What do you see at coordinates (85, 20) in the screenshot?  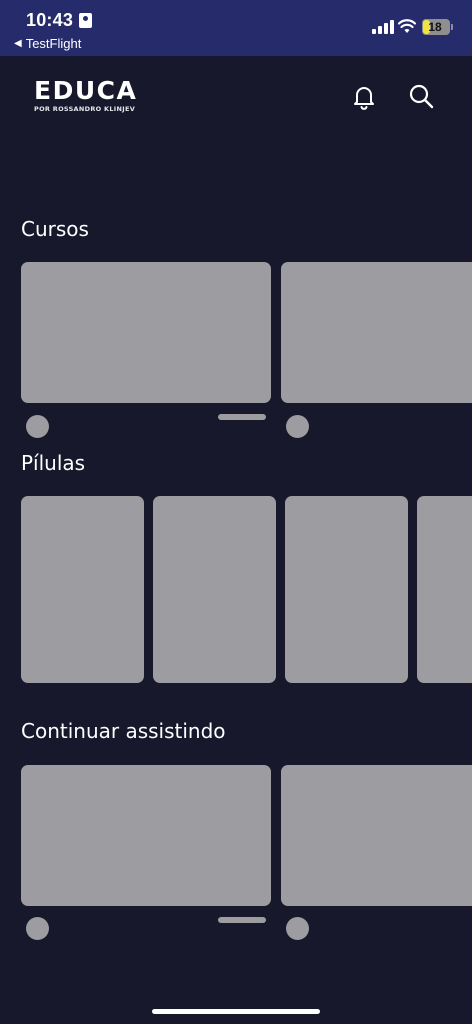 I see `contact-badge-icon` at bounding box center [85, 20].